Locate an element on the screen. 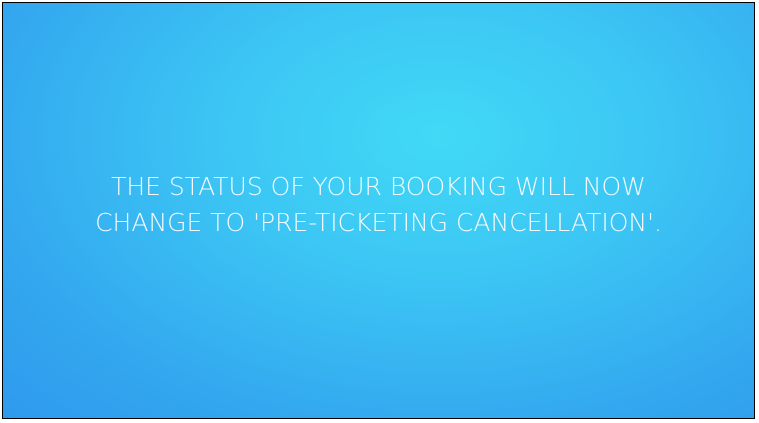  slide-message-line-2: CHANGE TO 'PRE-TICKETING CANCELLATION'. is located at coordinates (378, 222).